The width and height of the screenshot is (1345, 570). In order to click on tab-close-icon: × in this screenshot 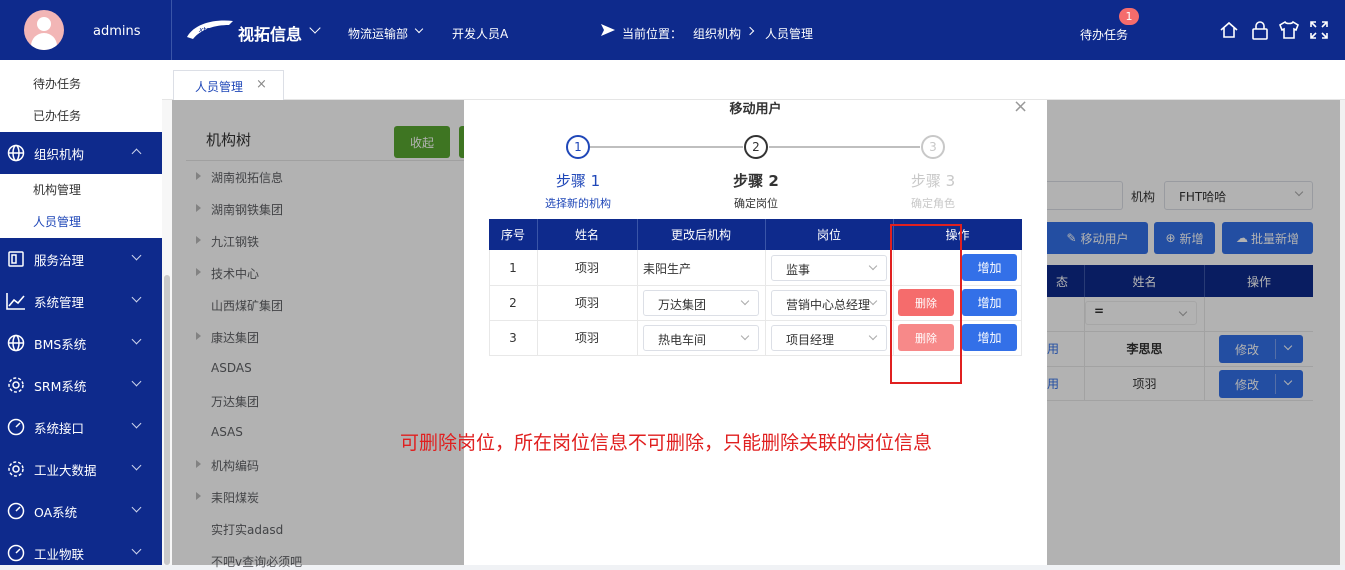, I will do `click(261, 84)`.